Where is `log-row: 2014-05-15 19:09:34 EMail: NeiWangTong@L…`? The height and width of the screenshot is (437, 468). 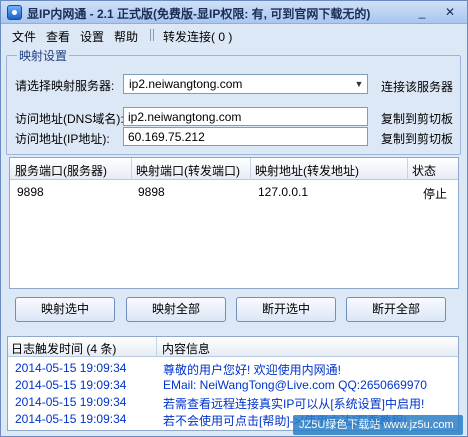 log-row: 2014-05-15 19:09:34 EMail: NeiWangTong@L… is located at coordinates (233, 385).